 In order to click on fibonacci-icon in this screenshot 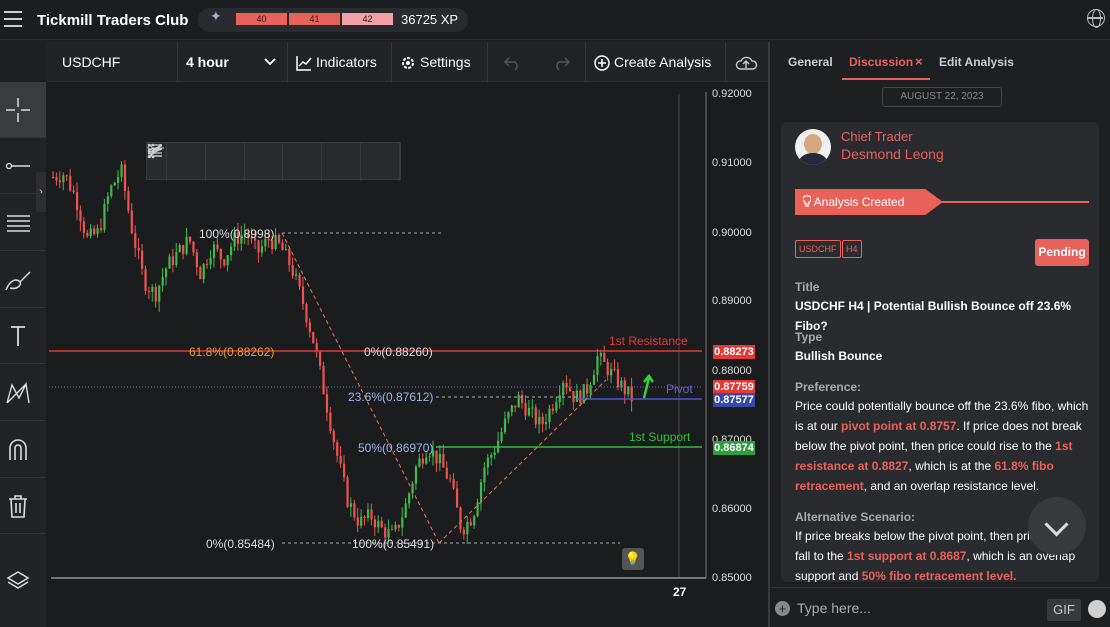, I will do `click(18, 223)`.